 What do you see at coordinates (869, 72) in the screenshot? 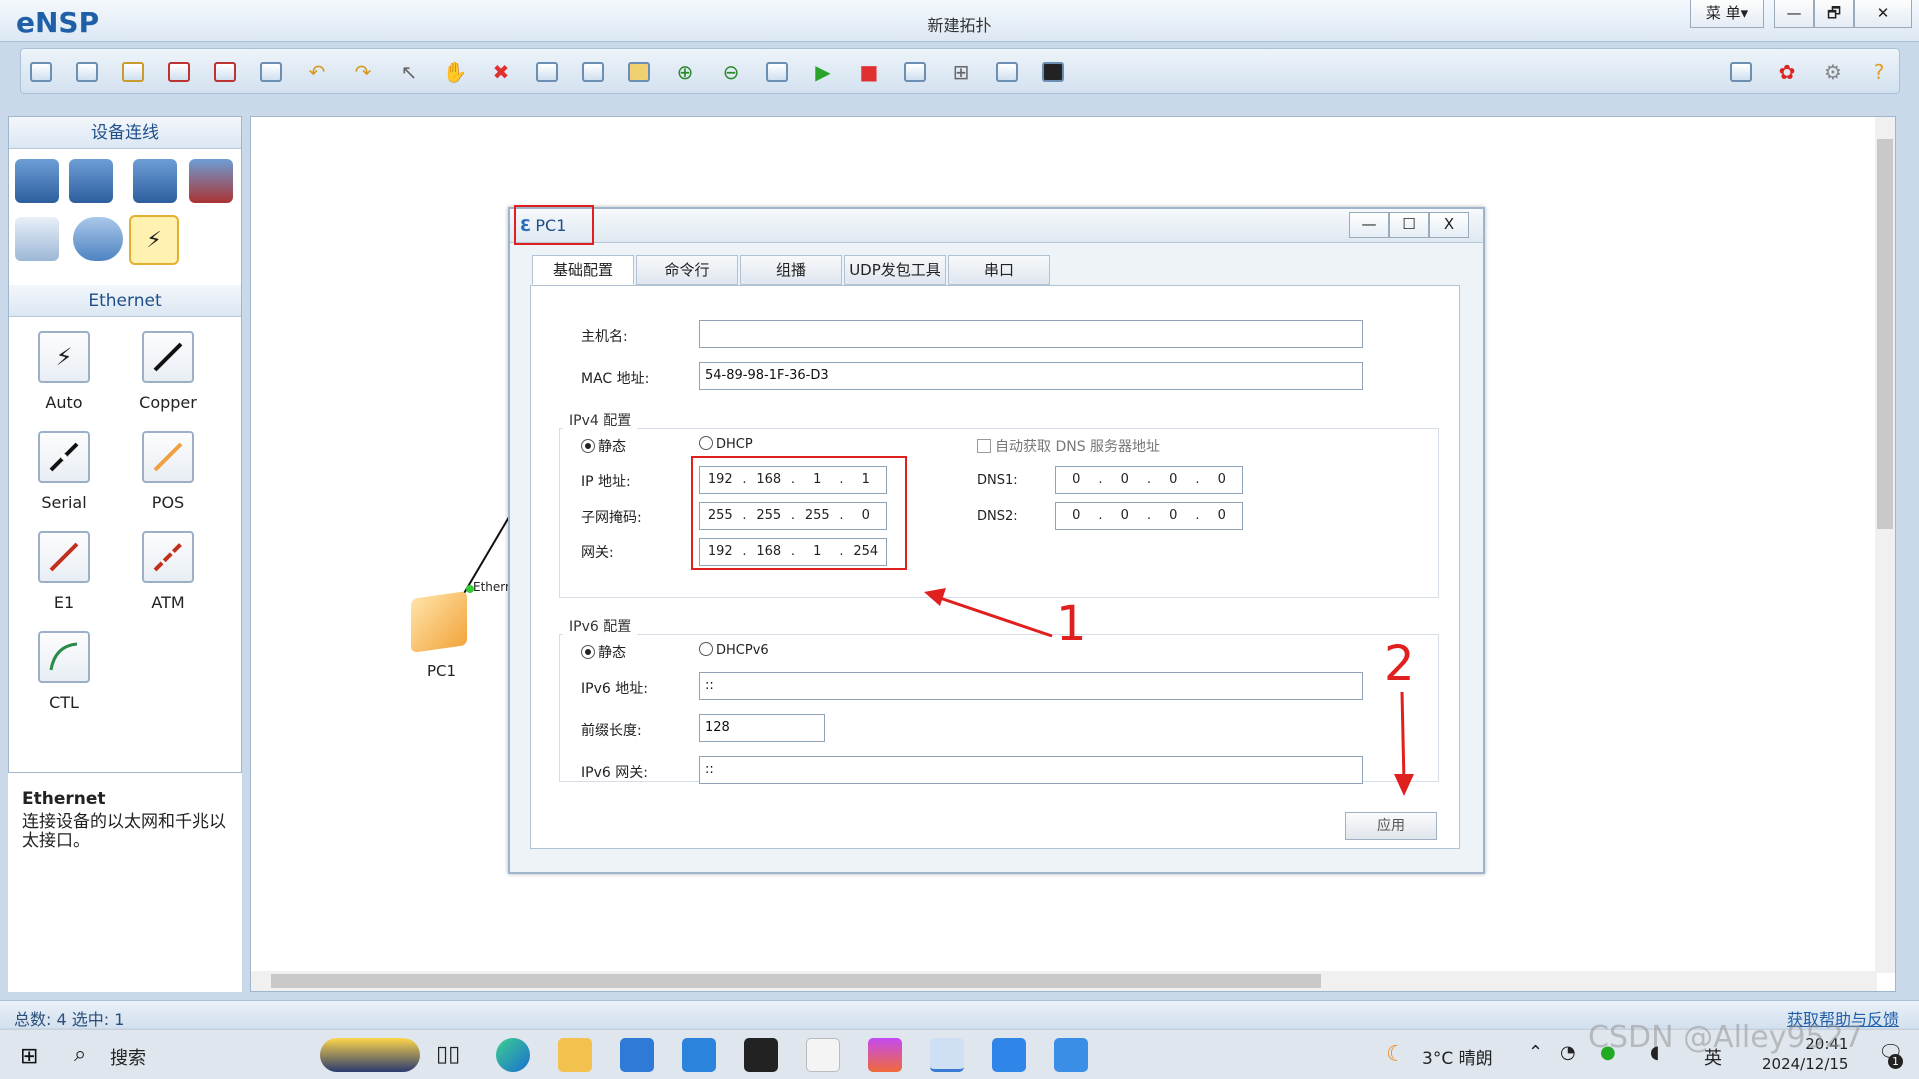
I see `stop-device-icon: ■` at bounding box center [869, 72].